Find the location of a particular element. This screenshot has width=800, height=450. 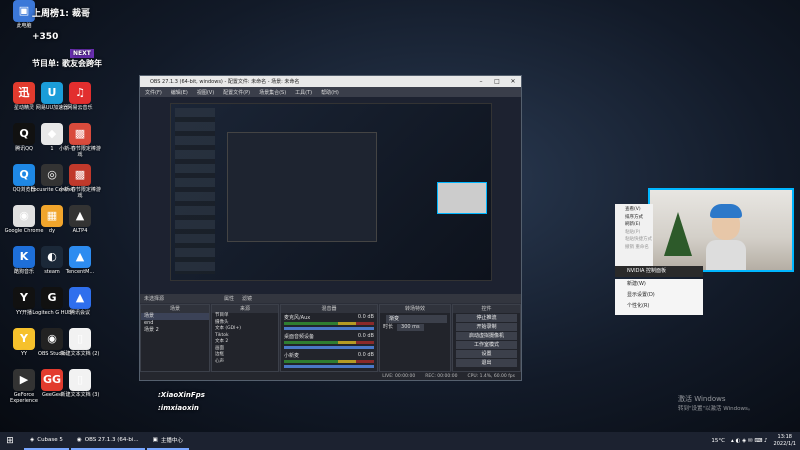

minimize-icon: – is located at coordinates (481, 81).